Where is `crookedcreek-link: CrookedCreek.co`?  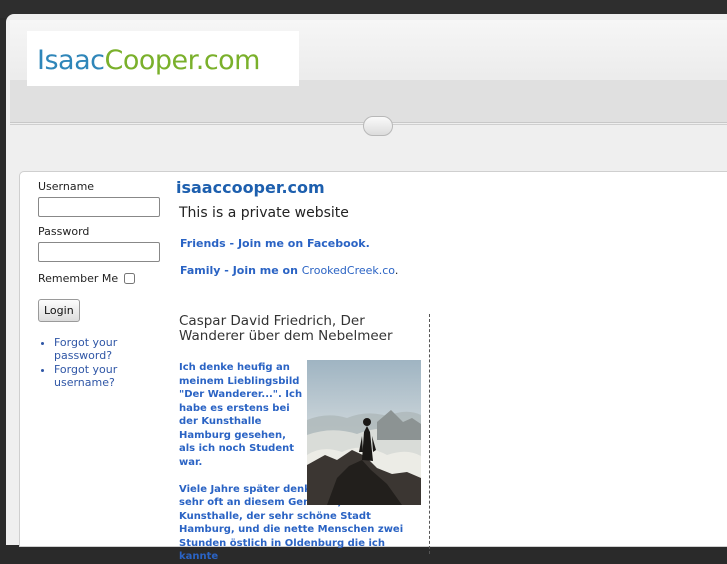
crookedcreek-link: CrookedCreek.co is located at coordinates (348, 270).